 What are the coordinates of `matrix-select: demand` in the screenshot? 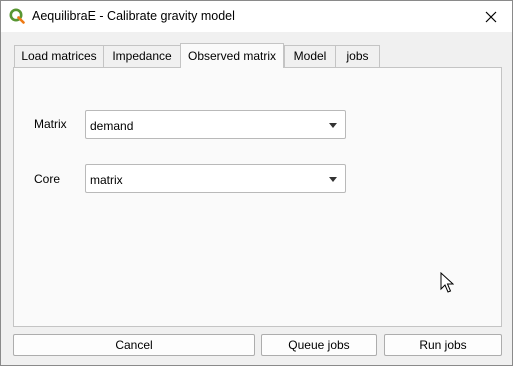 It's located at (215, 124).